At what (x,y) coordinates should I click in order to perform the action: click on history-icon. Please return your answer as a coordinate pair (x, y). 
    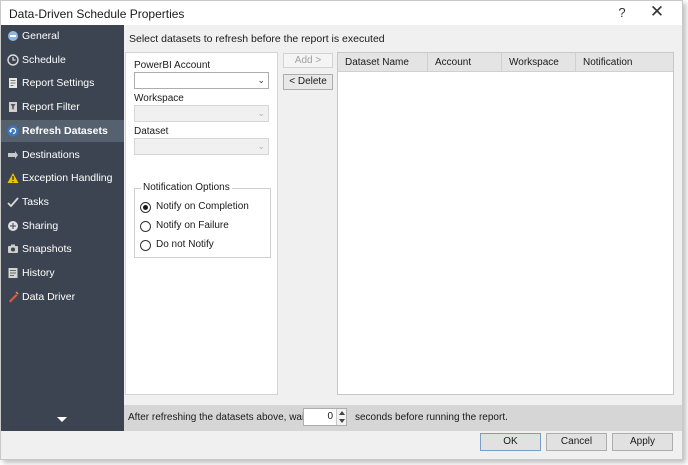
    Looking at the image, I should click on (13, 273).